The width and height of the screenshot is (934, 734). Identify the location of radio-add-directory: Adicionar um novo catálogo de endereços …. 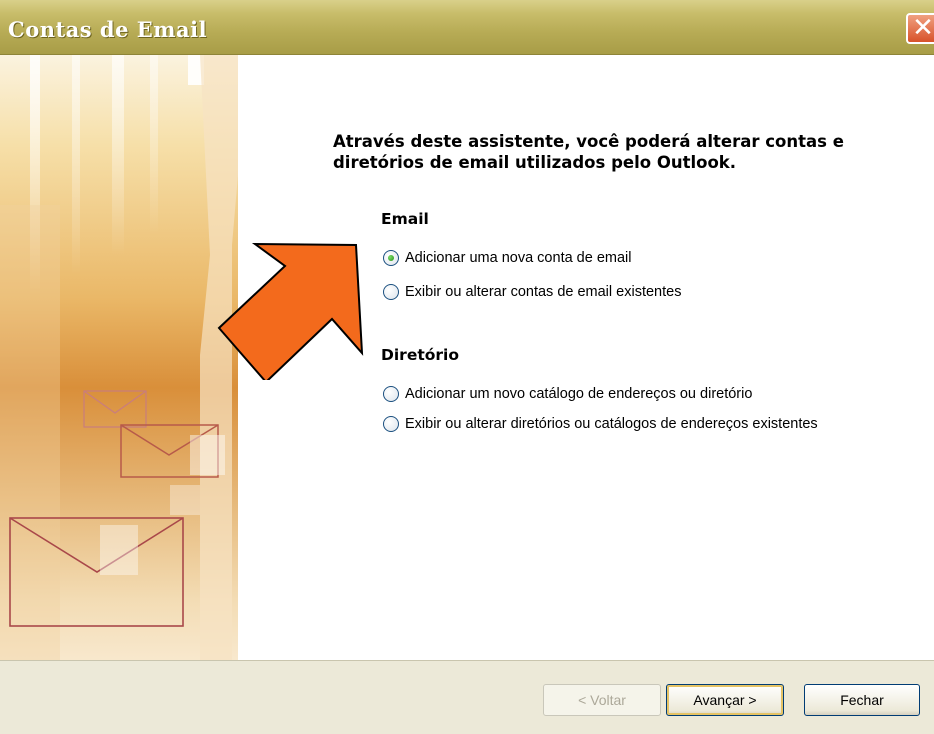
(567, 394).